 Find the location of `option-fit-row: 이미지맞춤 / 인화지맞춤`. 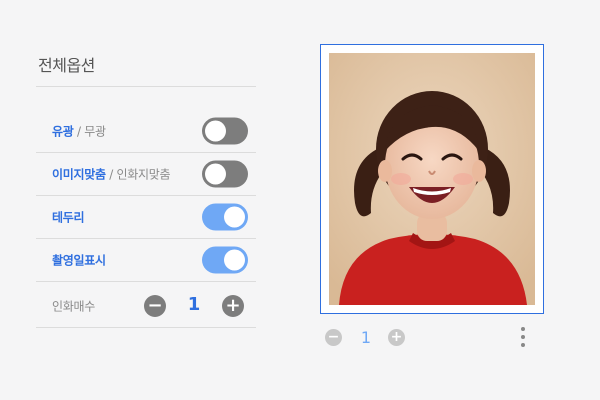

option-fit-row: 이미지맞춤 / 인화지맞춤 is located at coordinates (146, 174).